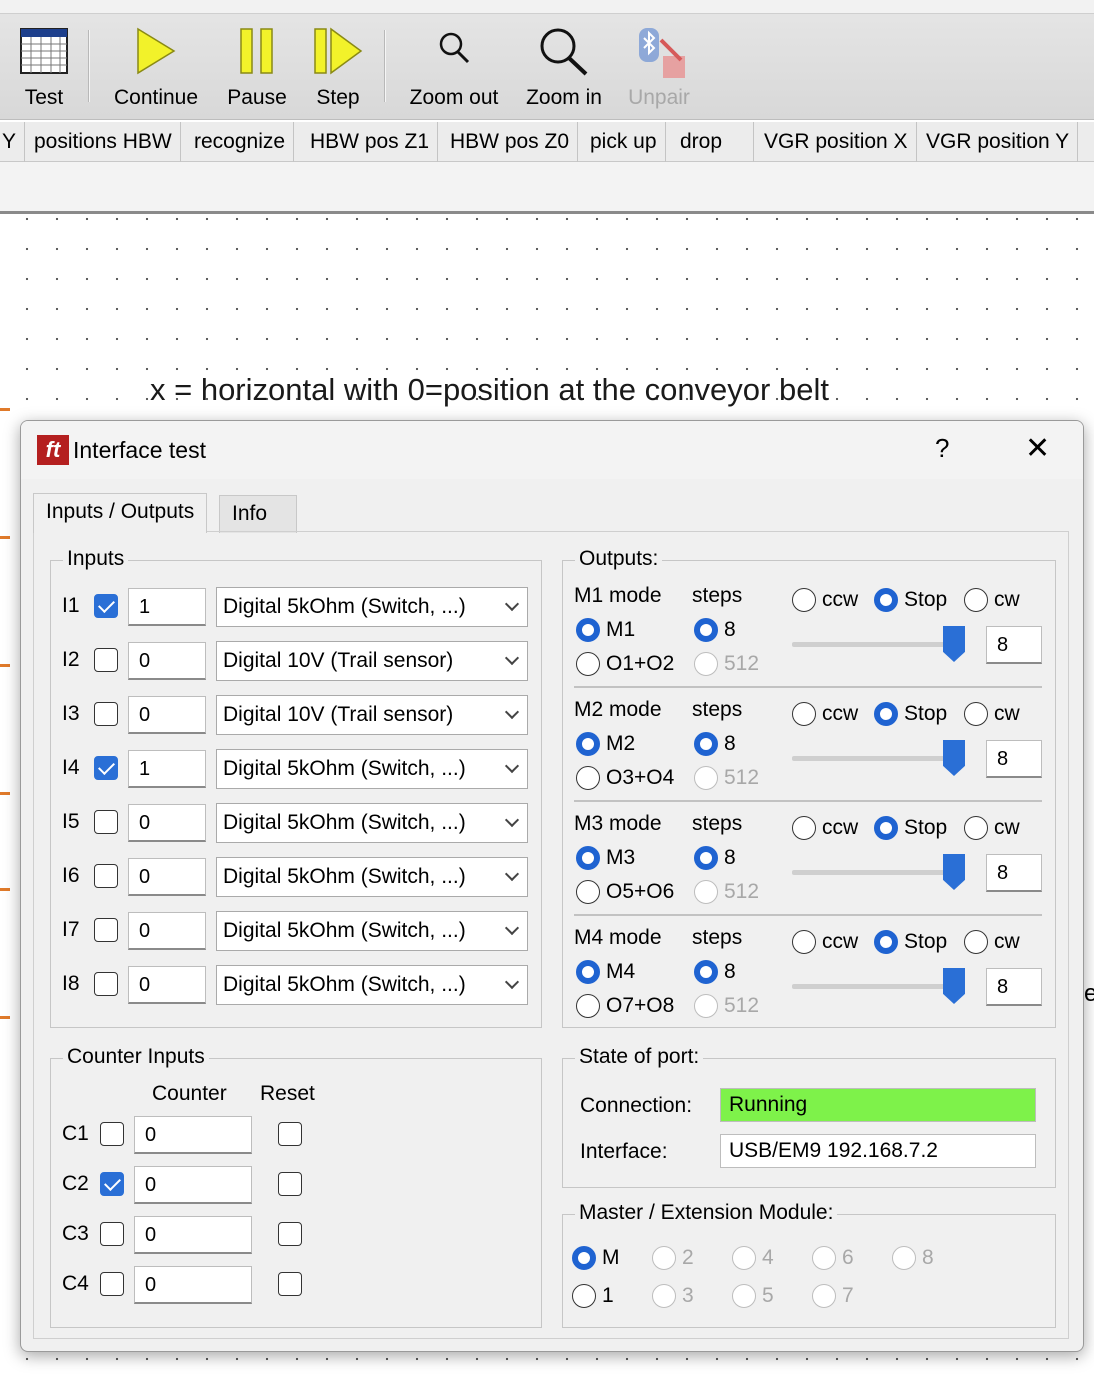 The width and height of the screenshot is (1094, 1374). Describe the element at coordinates (510, 142) in the screenshot. I see `program-tab-hbw-pos-z0: HBW pos Z0` at that location.